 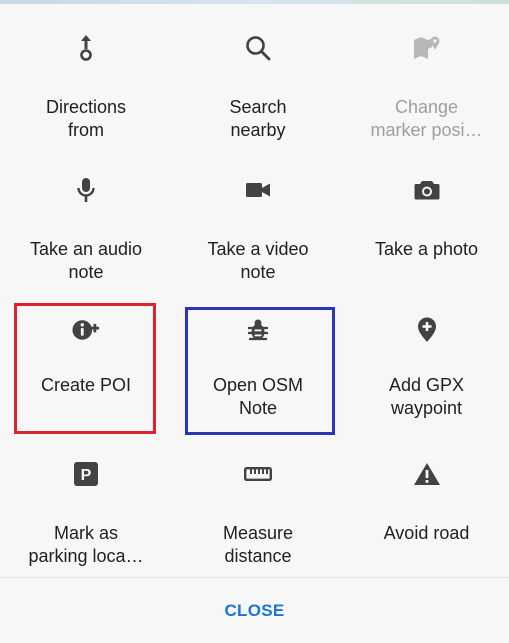 I want to click on map-marker-edit-icon, so click(x=427, y=48).